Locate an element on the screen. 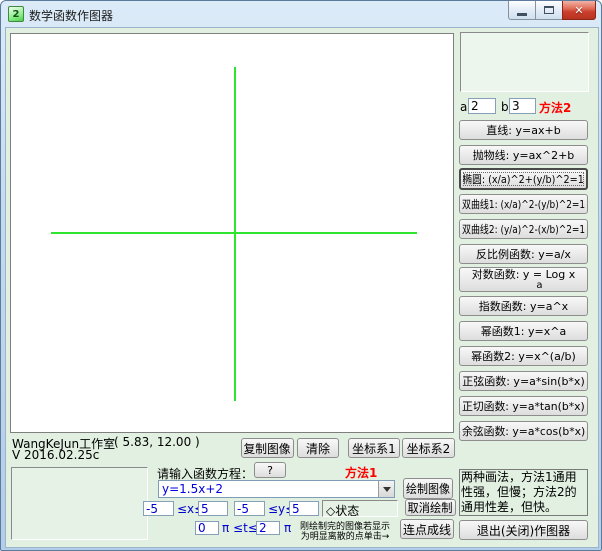 This screenshot has width=602, height=551. power2-button: 幂函数2: y=x^(a/b) is located at coordinates (523, 356).